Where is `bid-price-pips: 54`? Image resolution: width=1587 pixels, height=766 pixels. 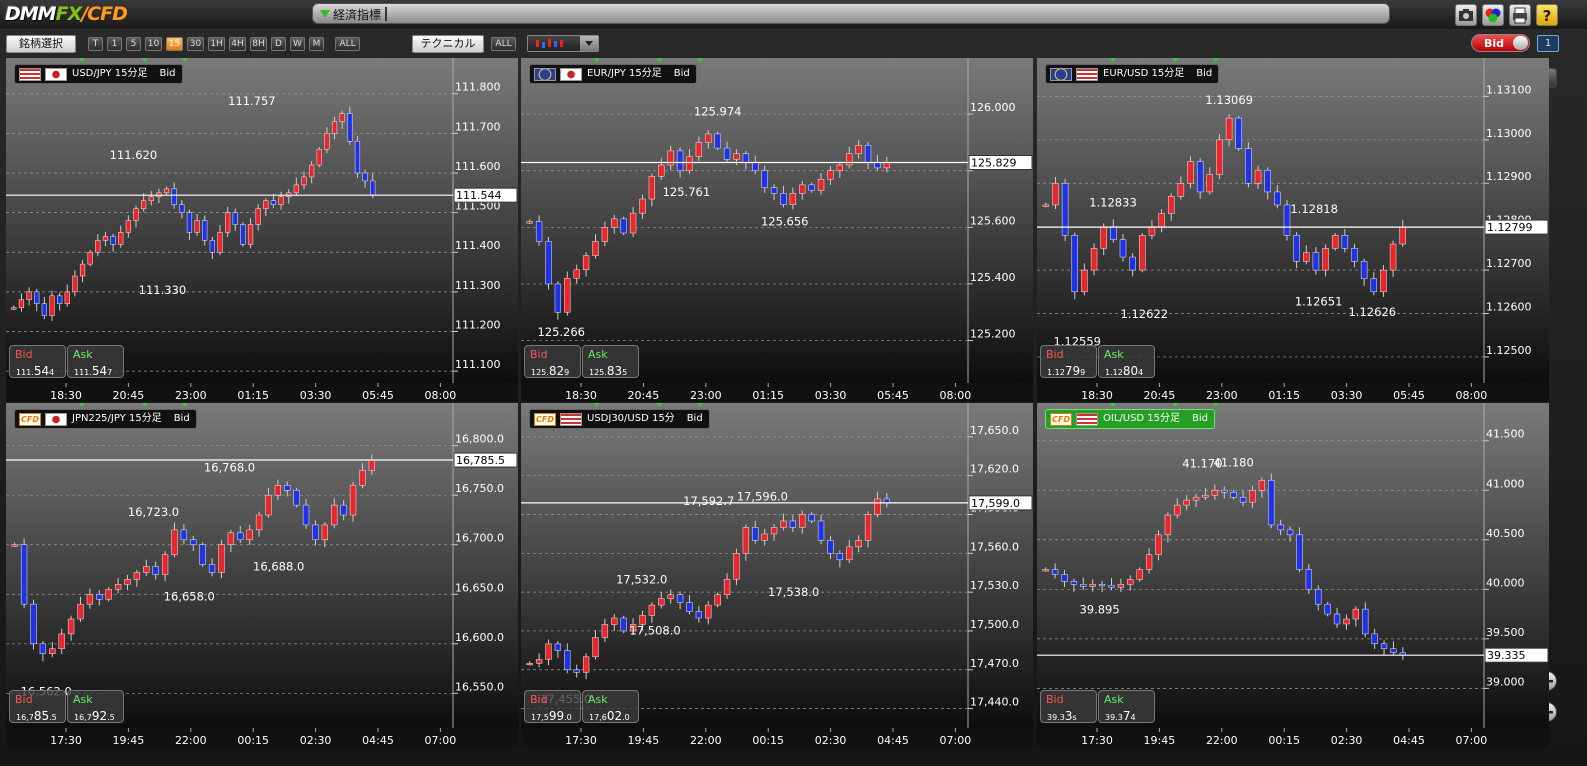 bid-price-pips: 54 is located at coordinates (41, 371).